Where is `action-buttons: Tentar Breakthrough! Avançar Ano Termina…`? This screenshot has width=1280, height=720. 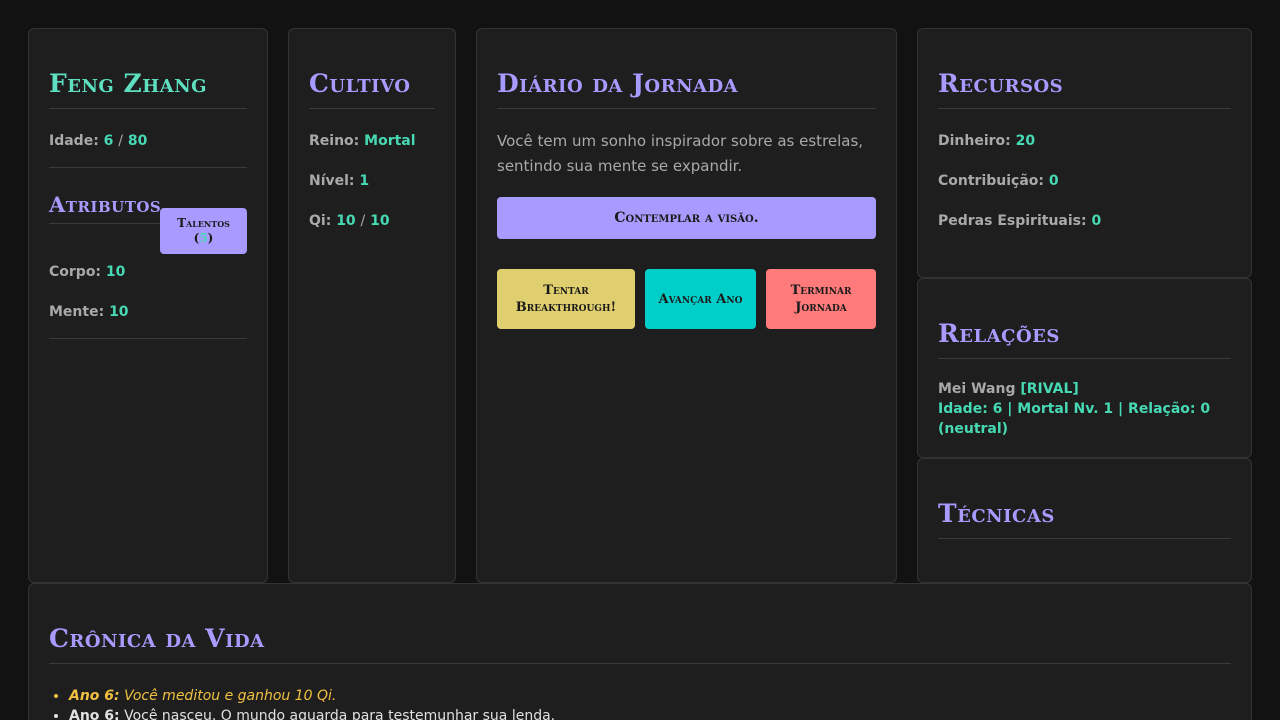
action-buttons: Tentar Breakthrough! Avançar Ano Termina… is located at coordinates (686, 299).